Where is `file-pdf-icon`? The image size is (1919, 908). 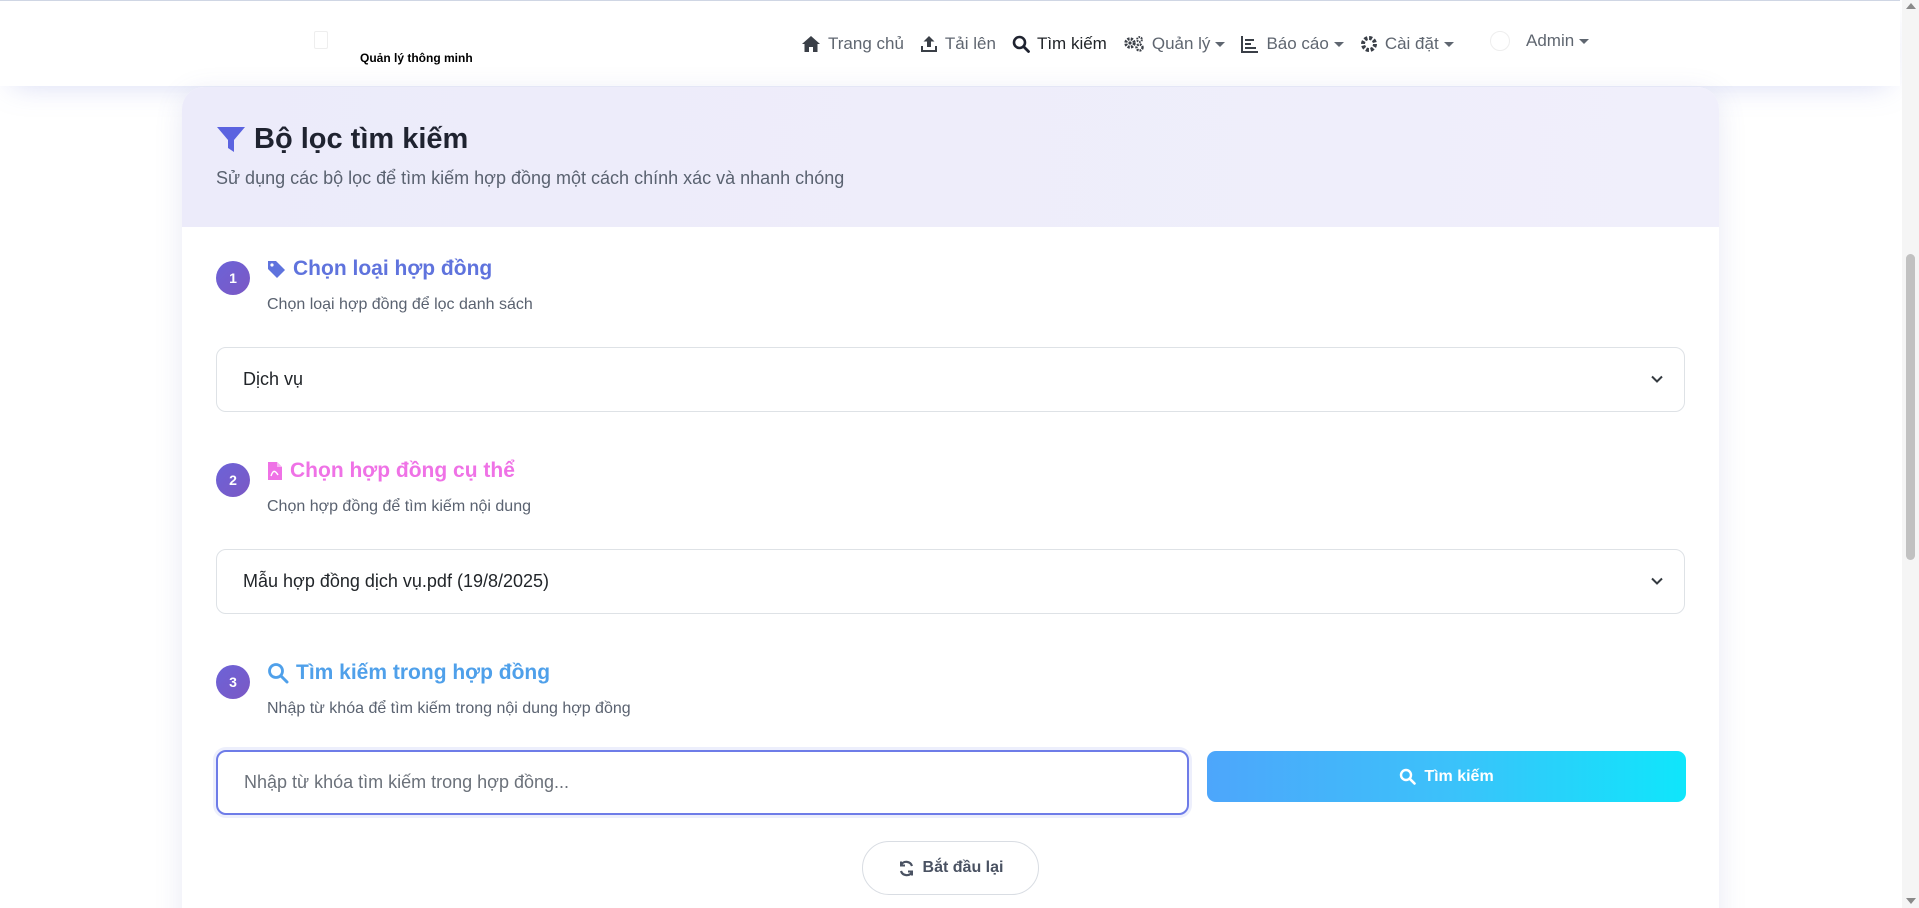 file-pdf-icon is located at coordinates (275, 471).